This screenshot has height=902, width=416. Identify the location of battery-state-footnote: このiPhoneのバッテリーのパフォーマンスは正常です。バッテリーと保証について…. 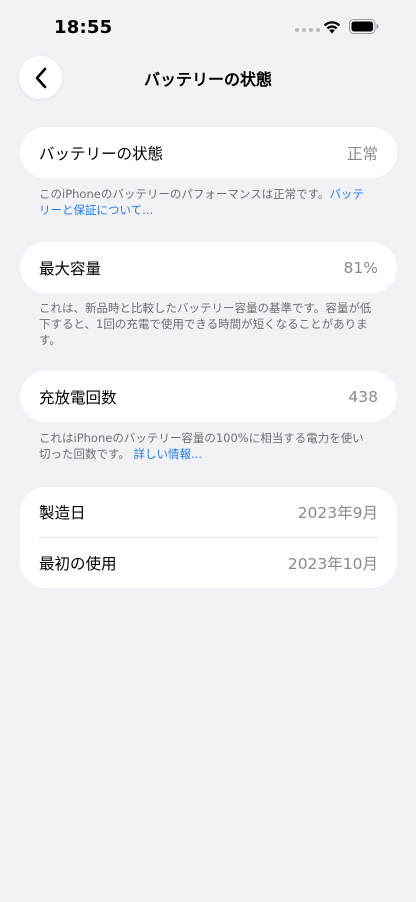
(206, 202).